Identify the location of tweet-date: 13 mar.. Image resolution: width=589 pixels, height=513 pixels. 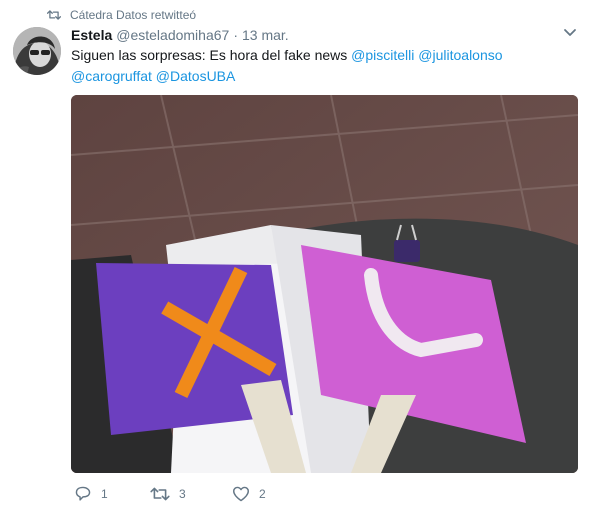
(265, 35).